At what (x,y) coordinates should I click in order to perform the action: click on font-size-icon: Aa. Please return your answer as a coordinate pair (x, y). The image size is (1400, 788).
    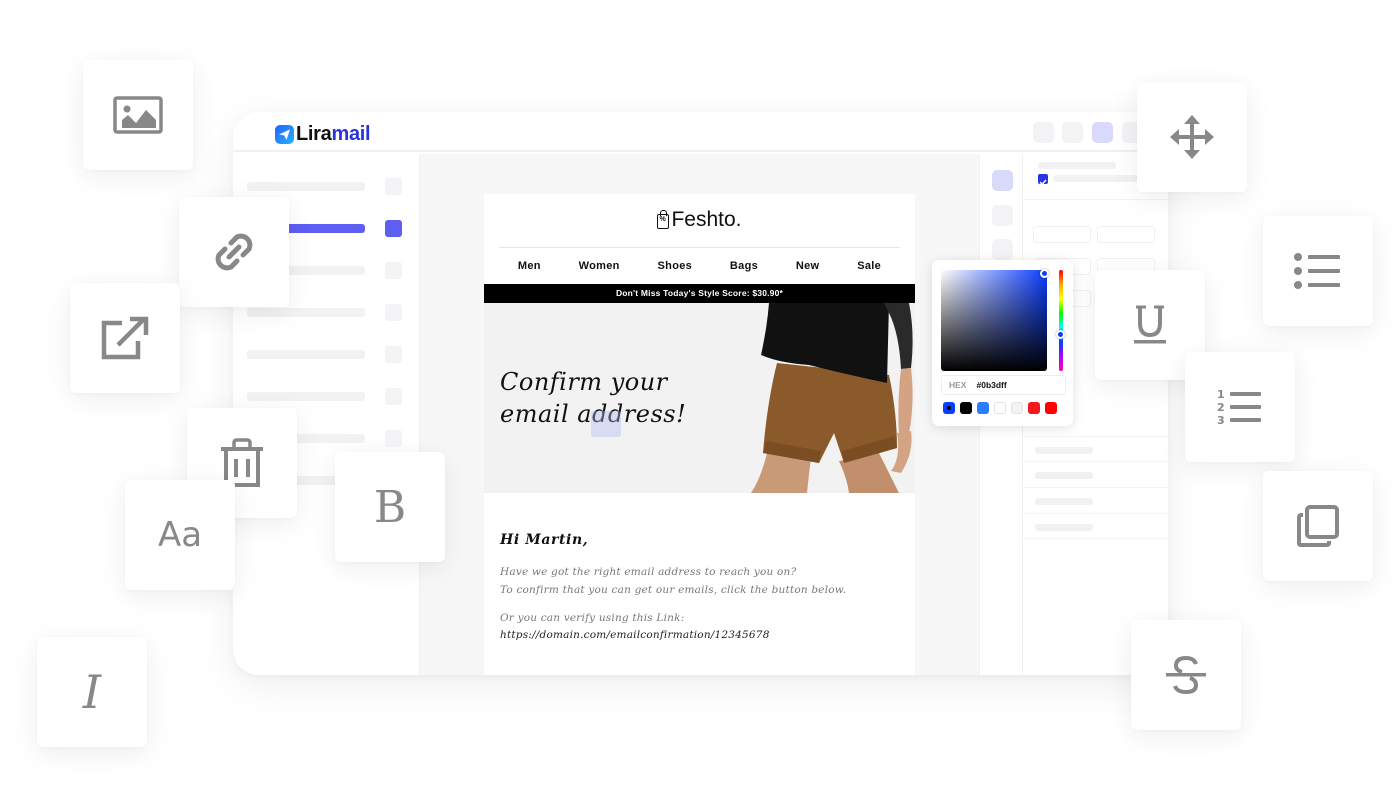
    Looking at the image, I should click on (180, 535).